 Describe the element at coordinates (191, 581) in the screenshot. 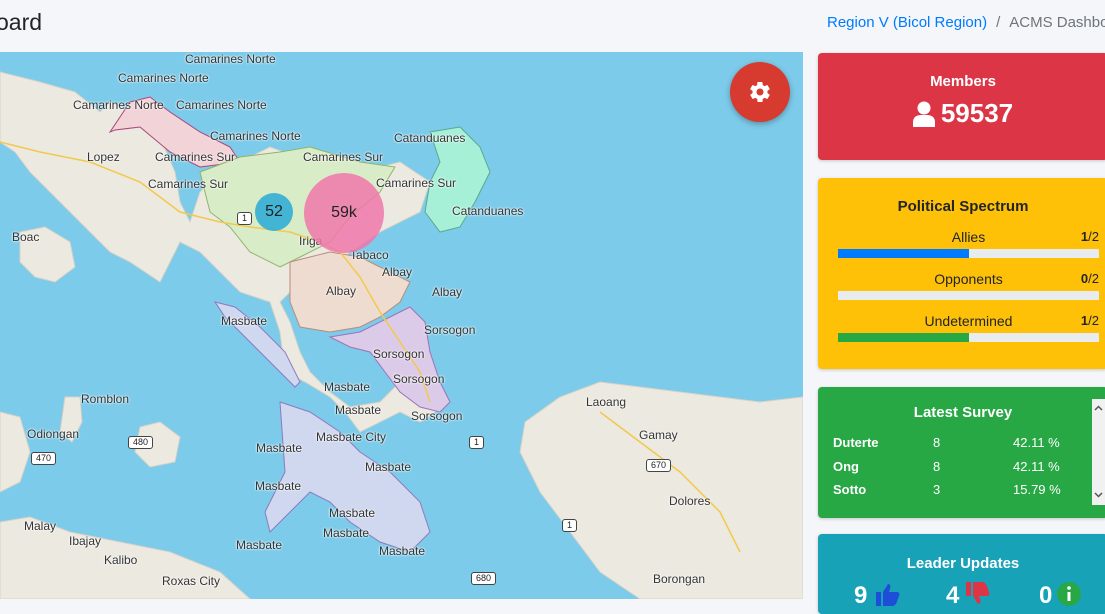

I see `map-label: Roxas City` at that location.